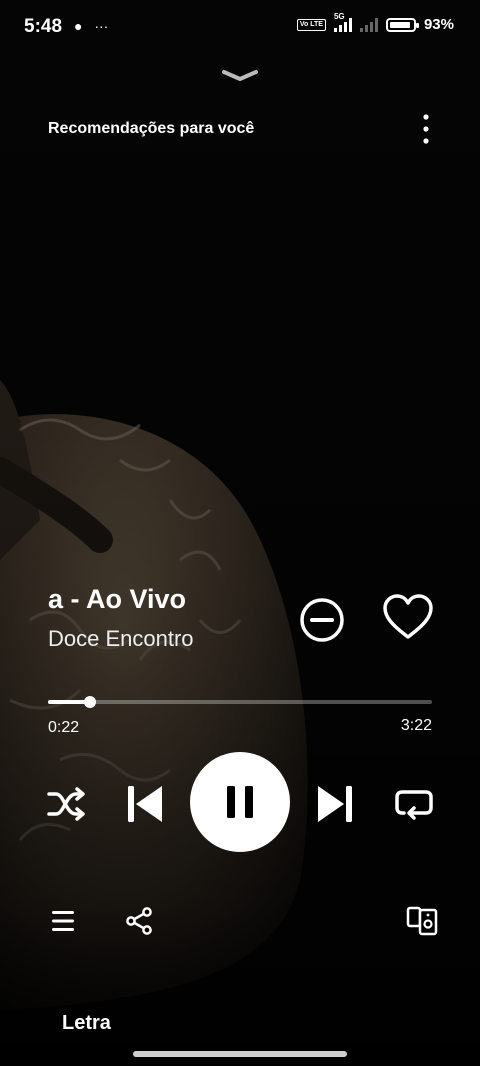 This screenshot has height=1066, width=480. Describe the element at coordinates (145, 804) in the screenshot. I see `previous-icon` at that location.